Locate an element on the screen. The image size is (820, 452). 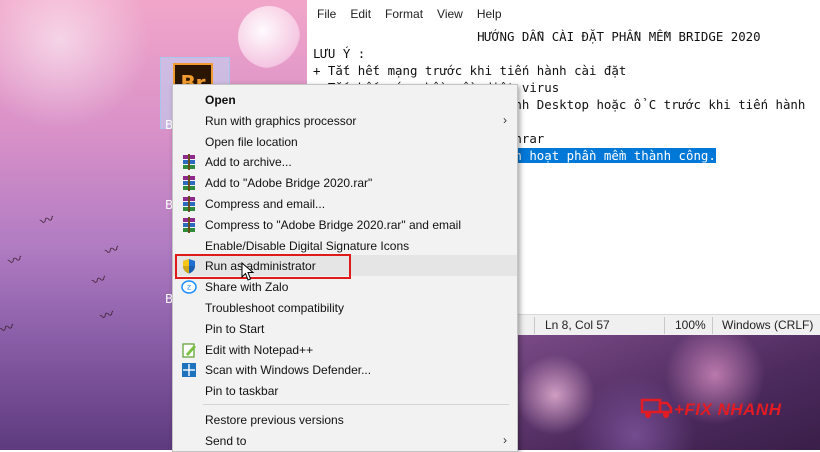
menu-item-run-with-graphics-processor: Run with graphics processor › is located at coordinates (345, 120).